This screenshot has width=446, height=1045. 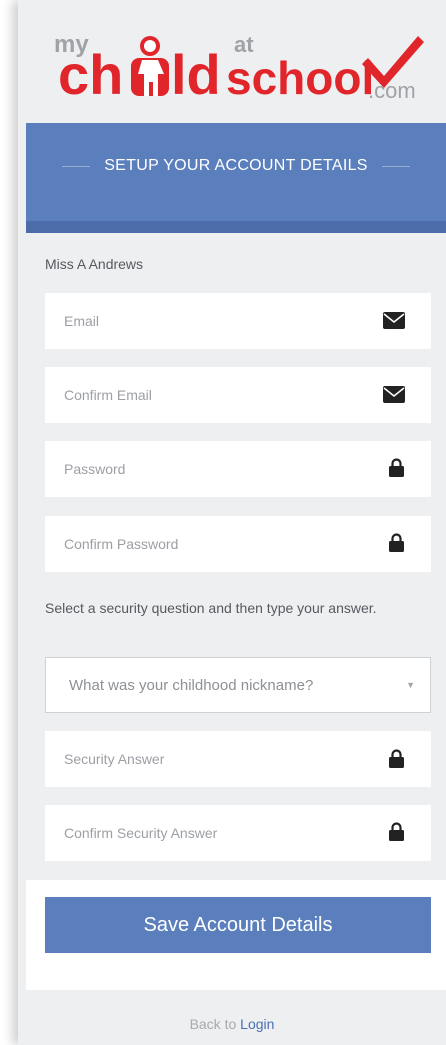 I want to click on footer-prefix: Back to, so click(x=215, y=1024).